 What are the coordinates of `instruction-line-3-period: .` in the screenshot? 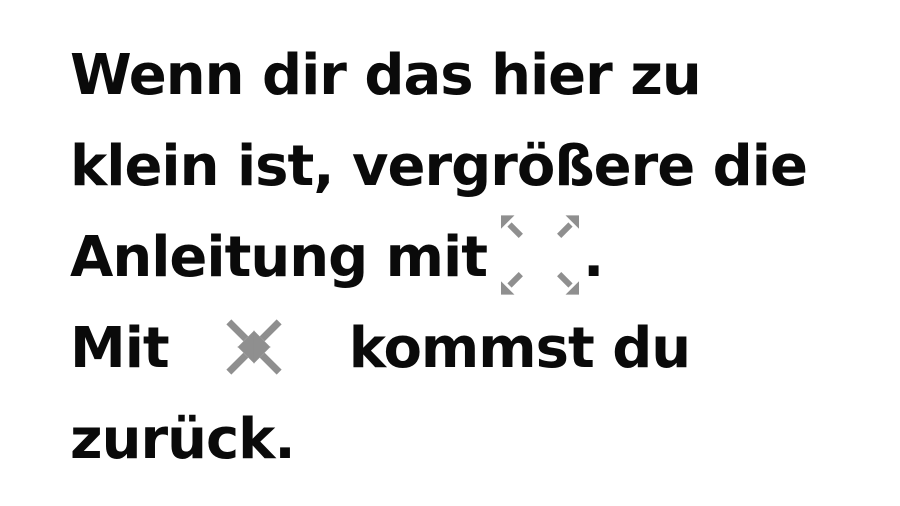 It's located at (593, 257).